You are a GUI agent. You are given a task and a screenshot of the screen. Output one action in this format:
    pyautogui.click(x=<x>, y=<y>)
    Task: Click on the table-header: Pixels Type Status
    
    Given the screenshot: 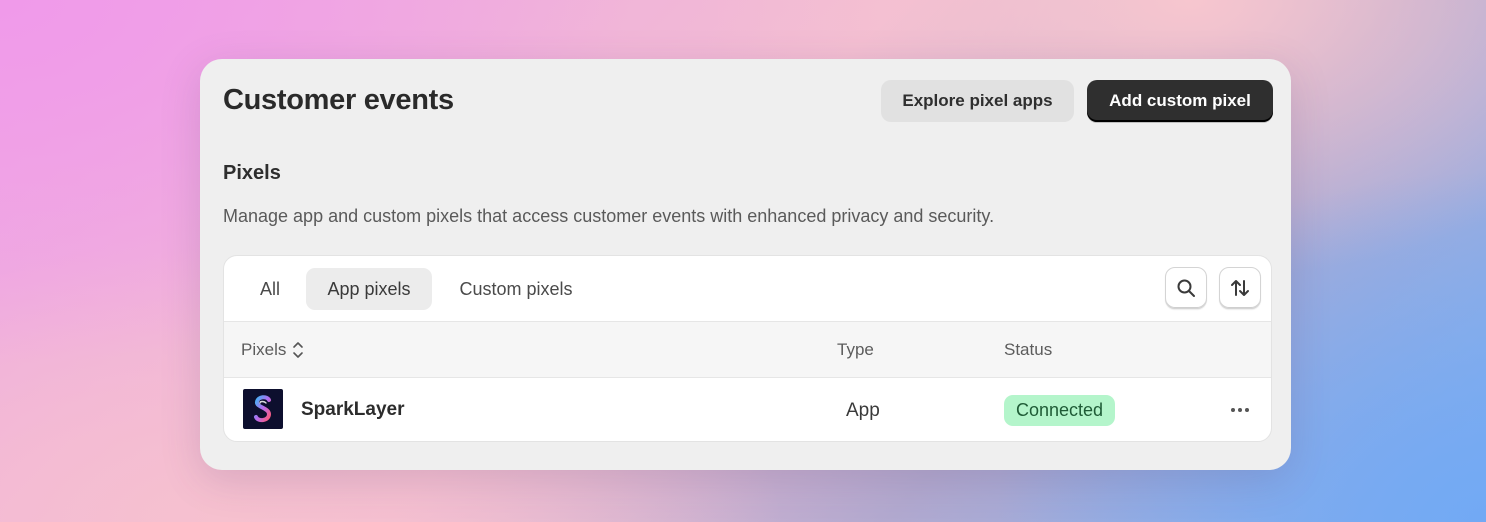 What is the action you would take?
    pyautogui.click(x=747, y=350)
    